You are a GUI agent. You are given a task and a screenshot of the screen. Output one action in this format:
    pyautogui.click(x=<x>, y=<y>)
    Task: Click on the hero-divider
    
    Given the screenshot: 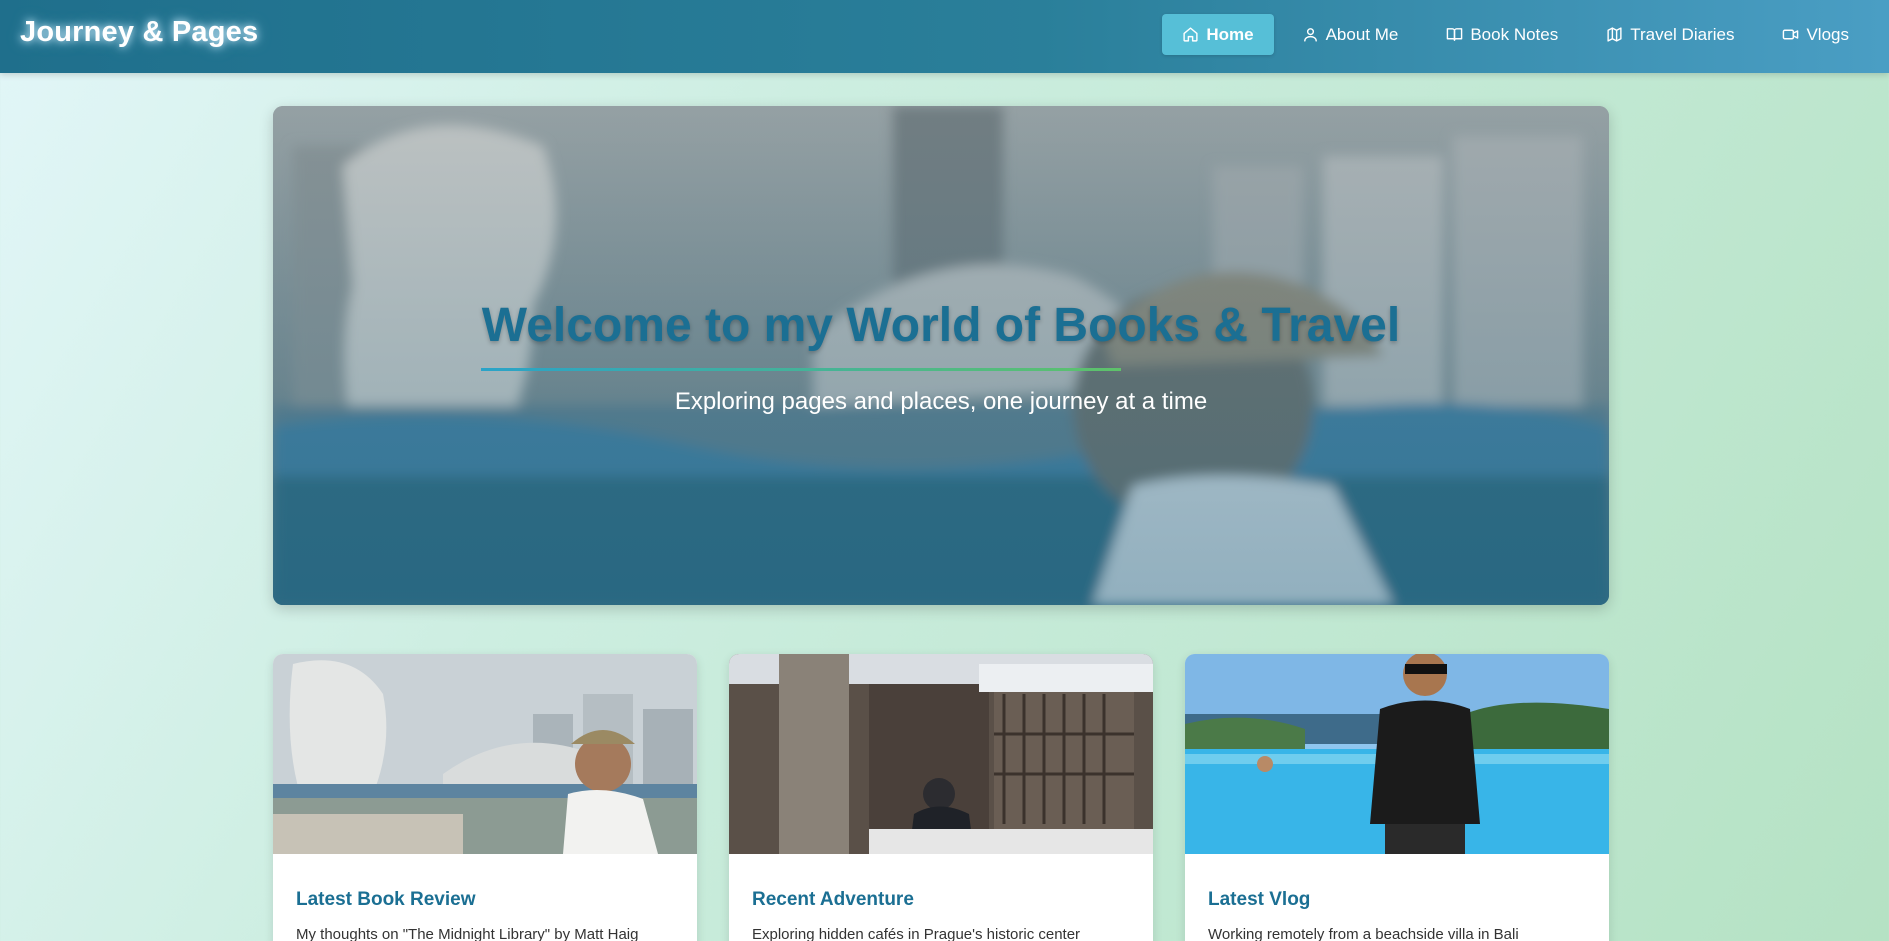 What is the action you would take?
    pyautogui.click(x=801, y=369)
    